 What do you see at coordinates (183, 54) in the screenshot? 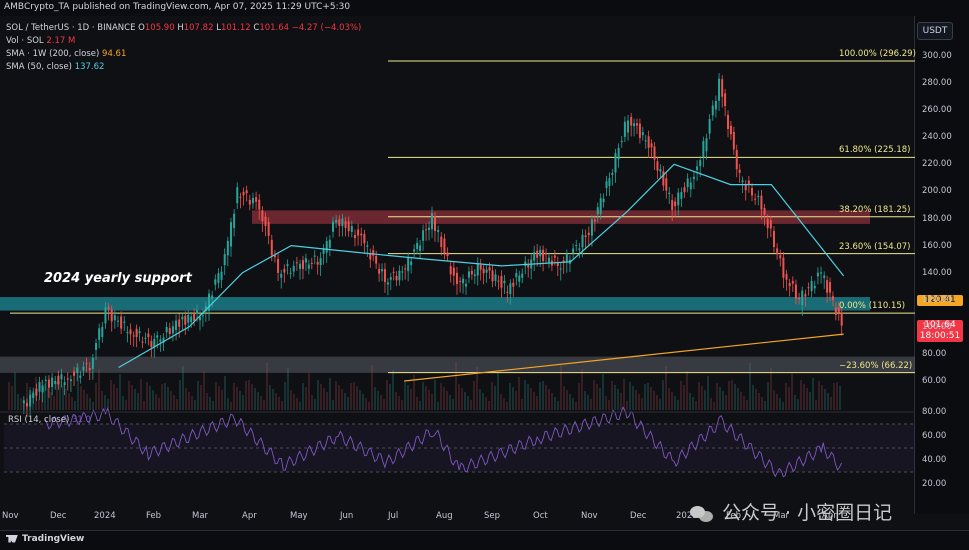
I see `sma200-row: SMA · 1W (200, close) 94.61` at bounding box center [183, 54].